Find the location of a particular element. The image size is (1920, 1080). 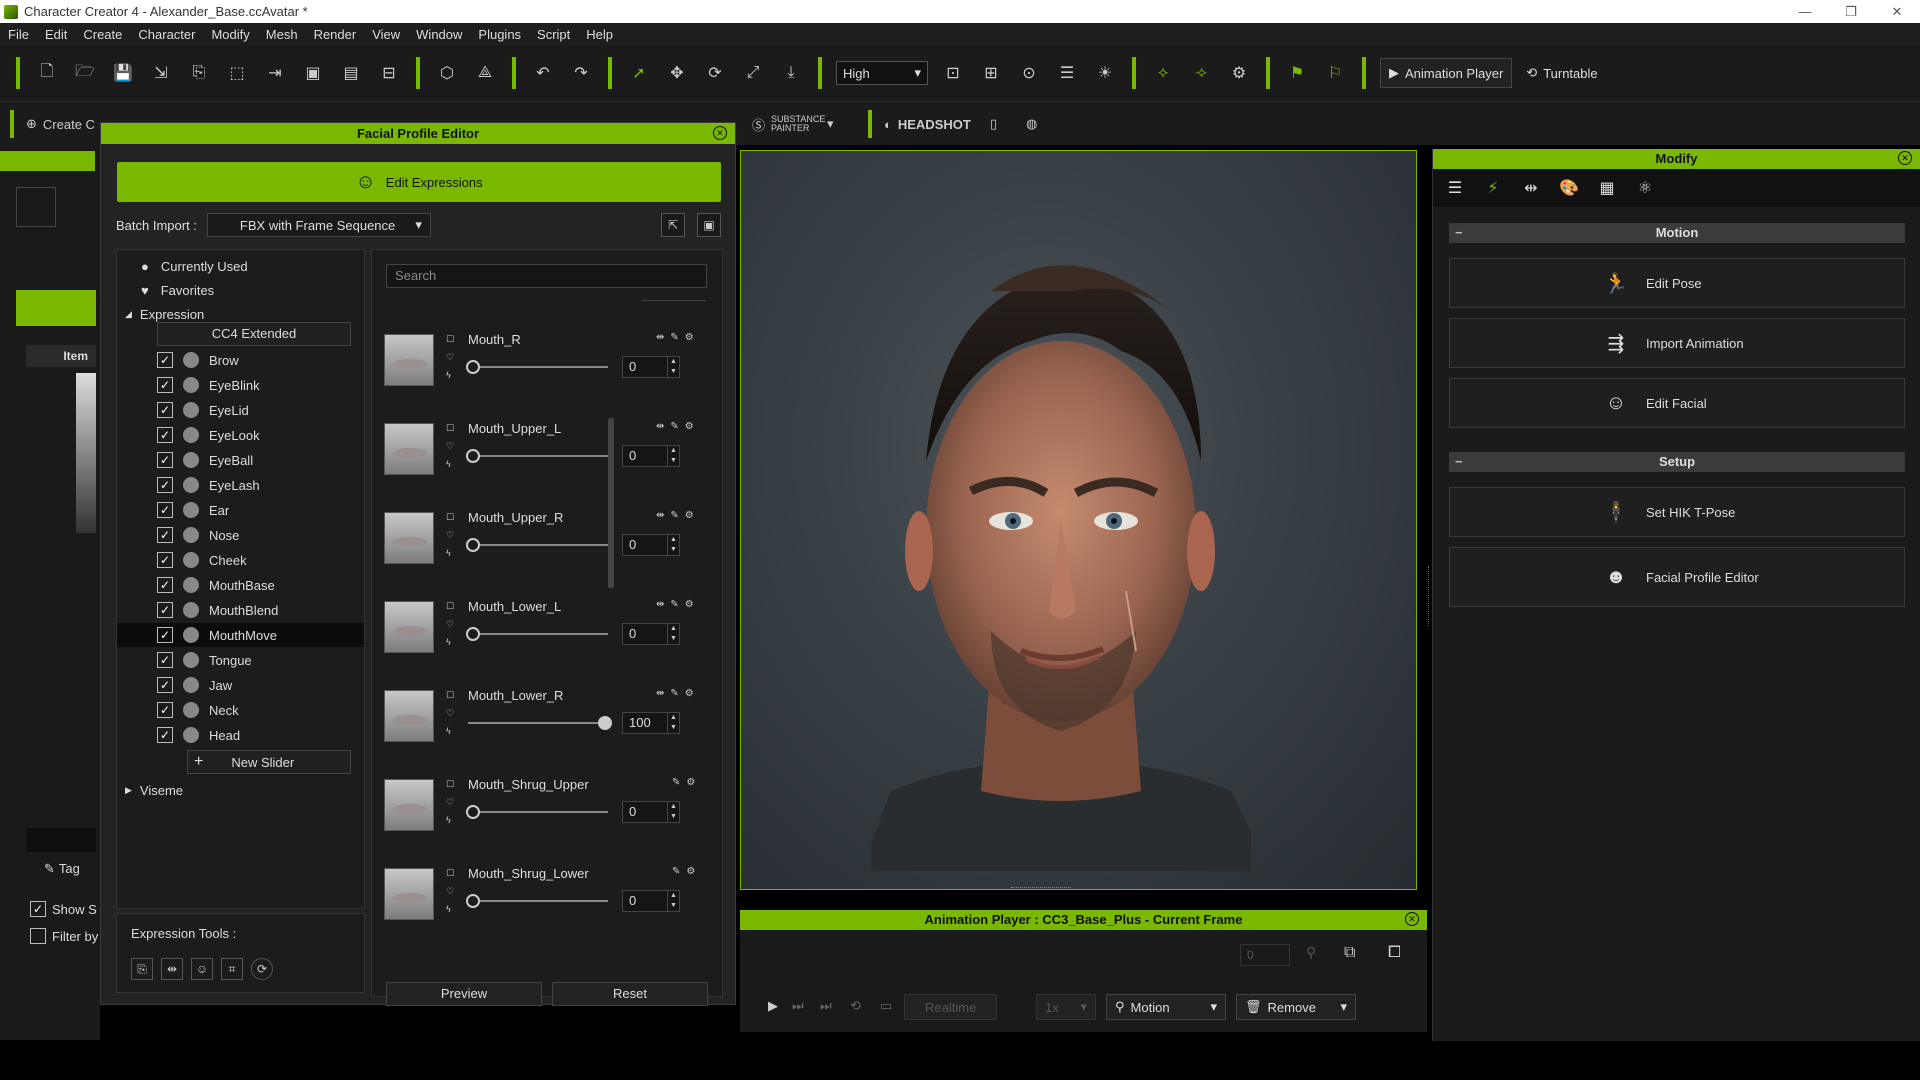

create-button: ⊕ Create C is located at coordinates (60, 124).